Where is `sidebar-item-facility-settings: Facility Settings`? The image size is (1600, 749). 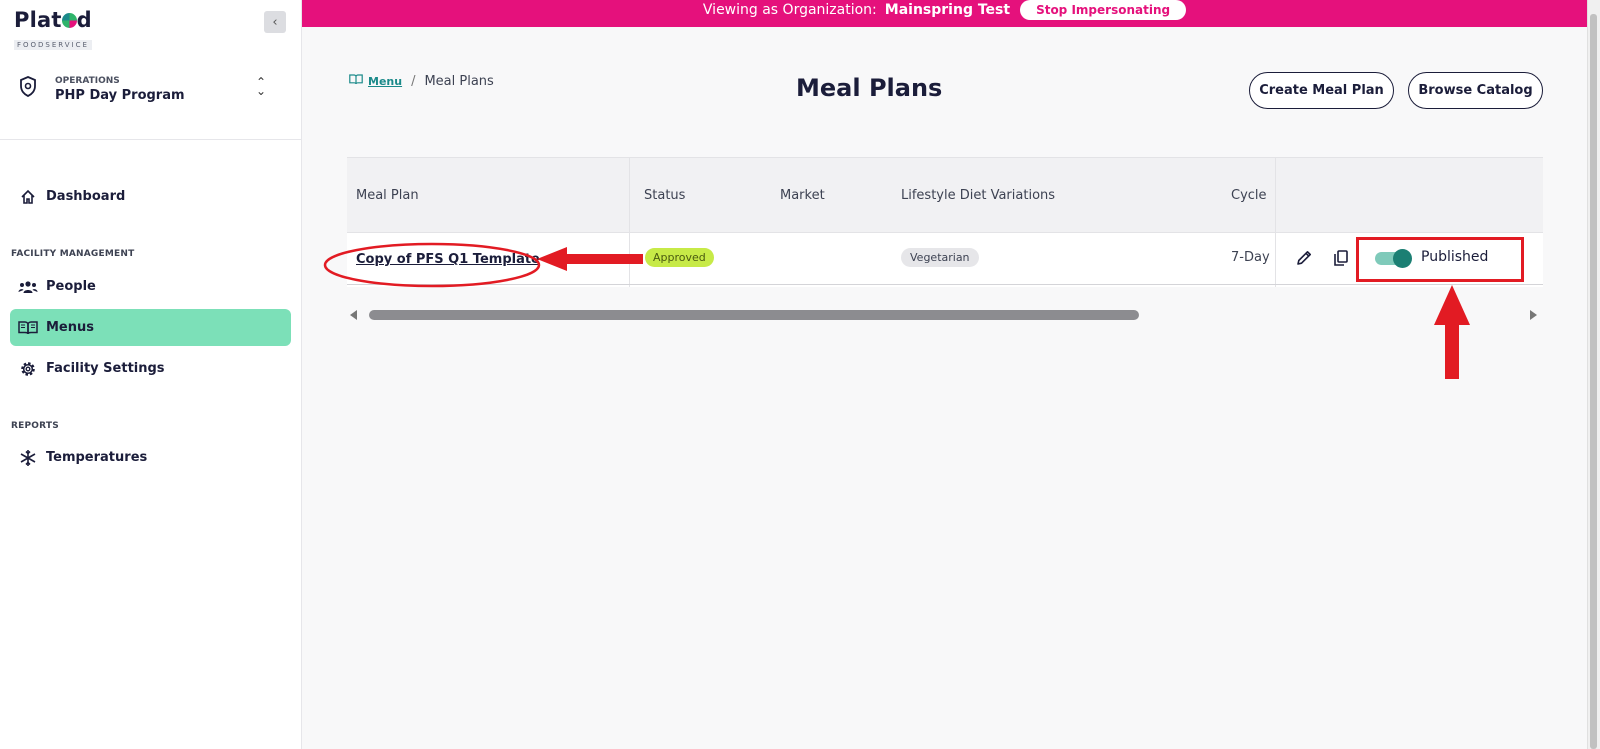
sidebar-item-facility-settings: Facility Settings is located at coordinates (150, 368).